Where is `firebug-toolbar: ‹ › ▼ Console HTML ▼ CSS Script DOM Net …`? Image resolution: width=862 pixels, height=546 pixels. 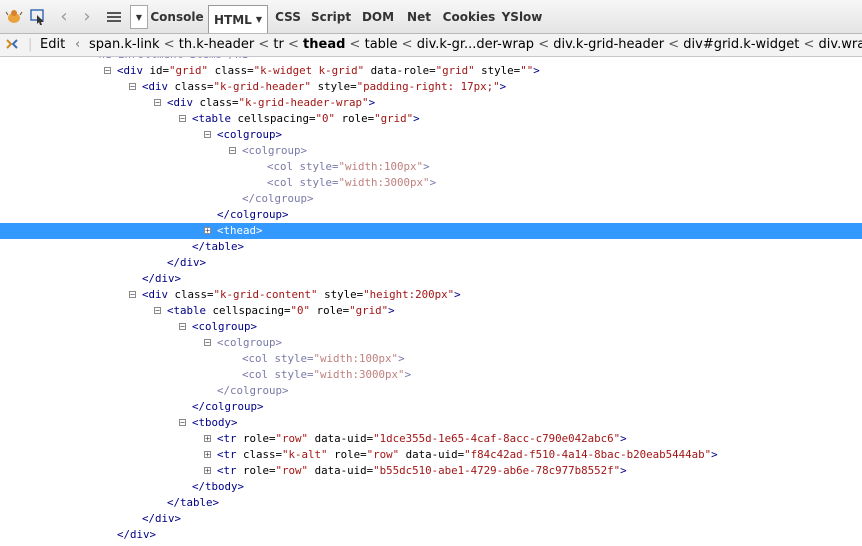 firebug-toolbar: ‹ › ▼ Console HTML ▼ CSS Script DOM Net … is located at coordinates (431, 17).